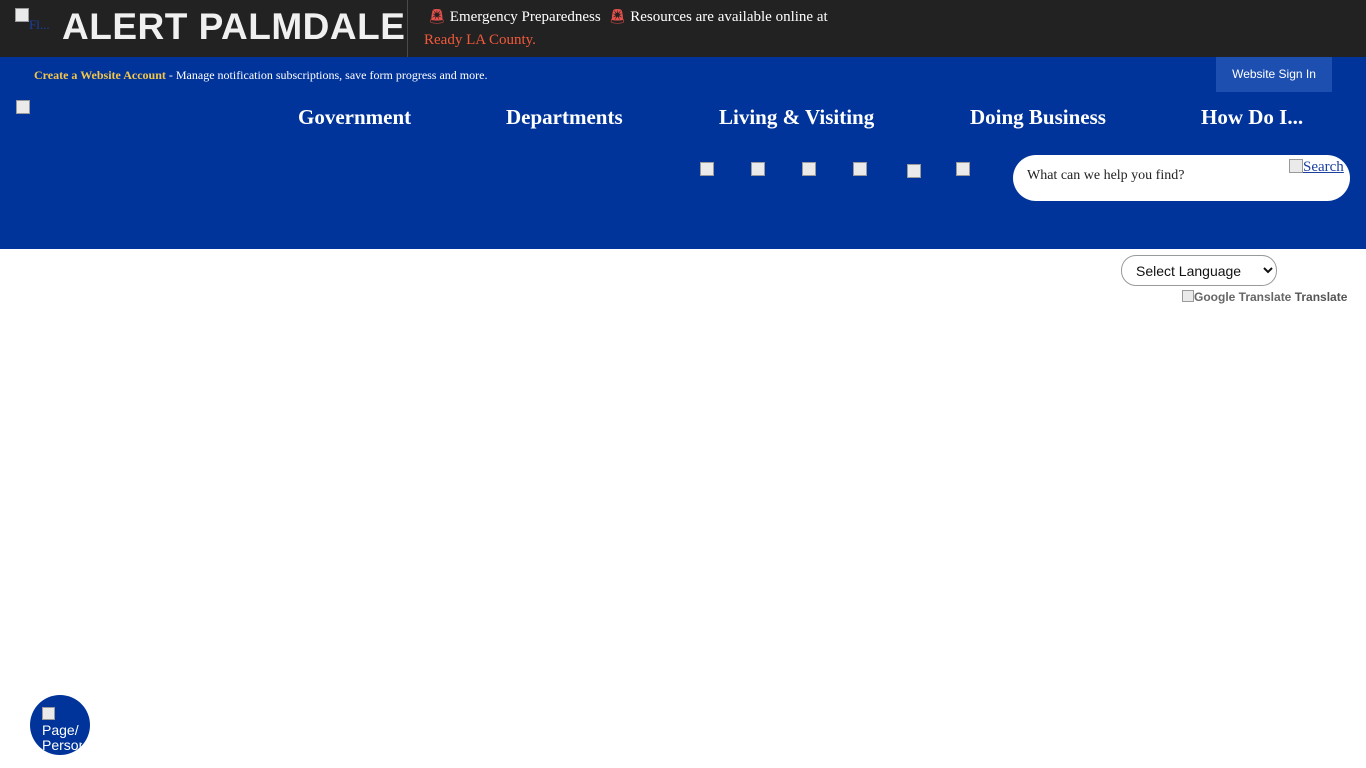 The image size is (1366, 768). I want to click on quick-link-2-icon, so click(758, 171).